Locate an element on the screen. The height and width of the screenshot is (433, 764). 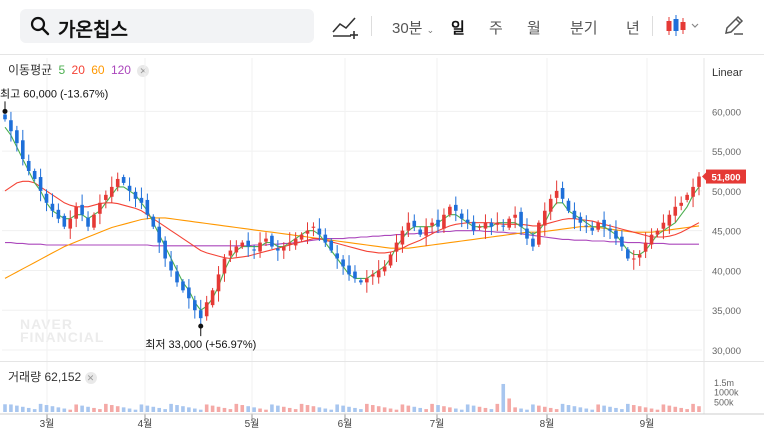
search-box: 가온칩스 is located at coordinates (167, 26).